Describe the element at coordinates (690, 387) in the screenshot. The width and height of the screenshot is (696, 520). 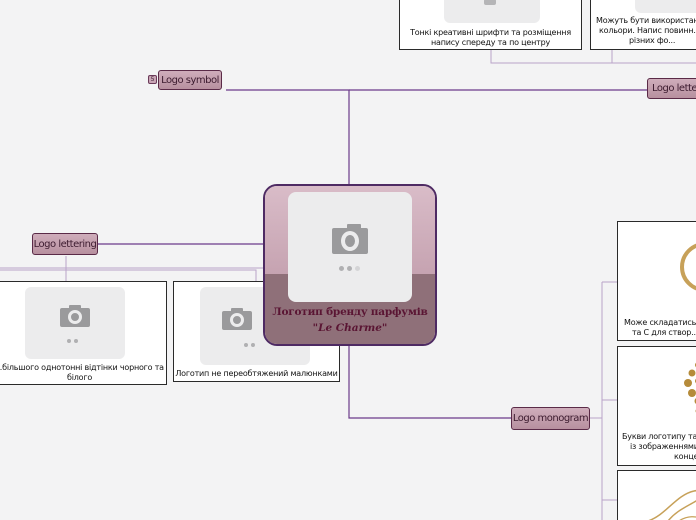
I see `monogram-ornament-image` at that location.